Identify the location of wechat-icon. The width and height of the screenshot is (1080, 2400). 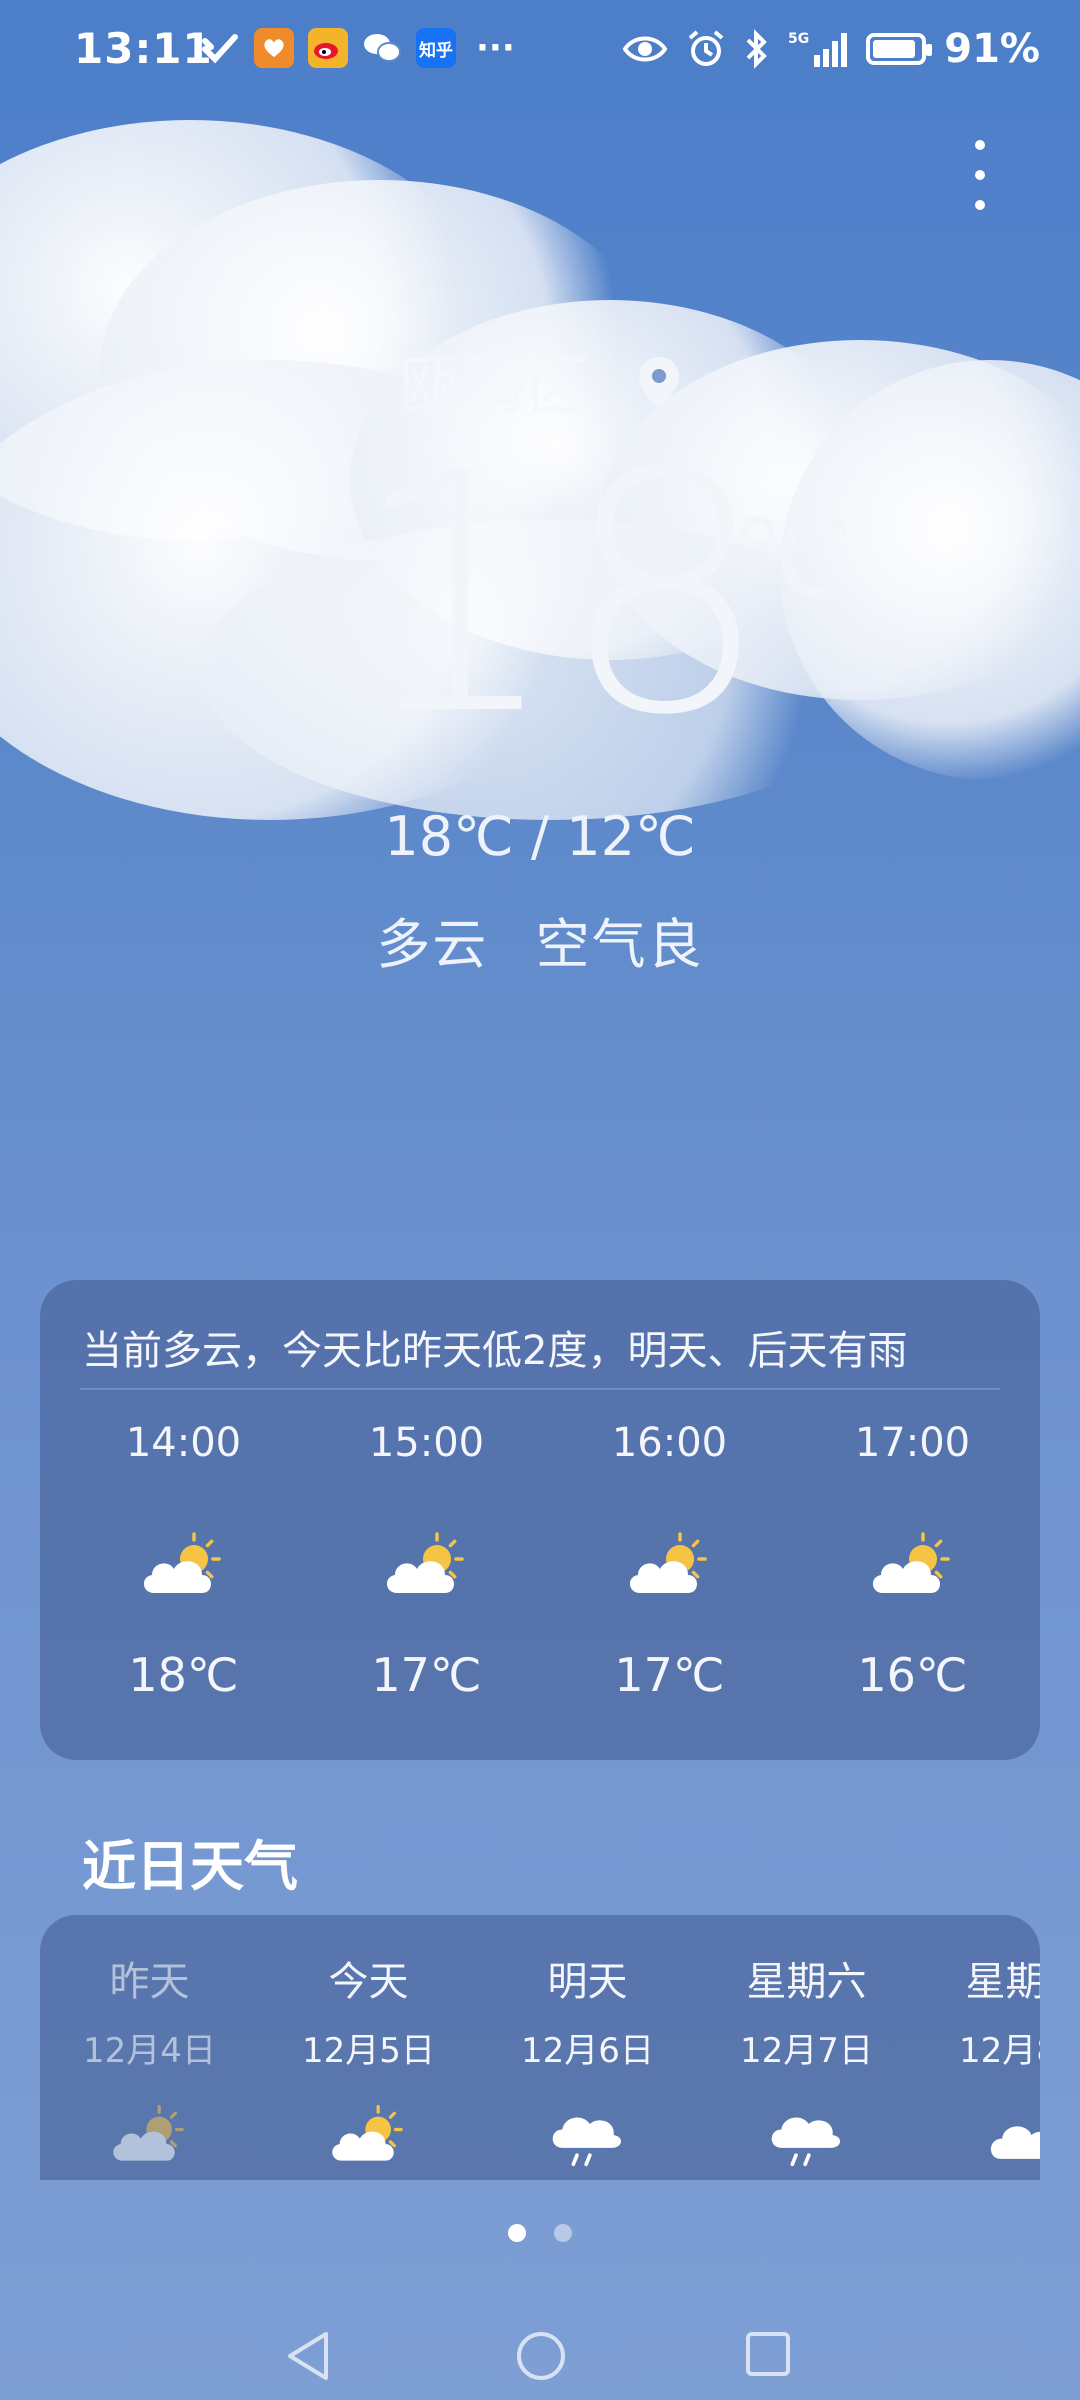
(382, 48).